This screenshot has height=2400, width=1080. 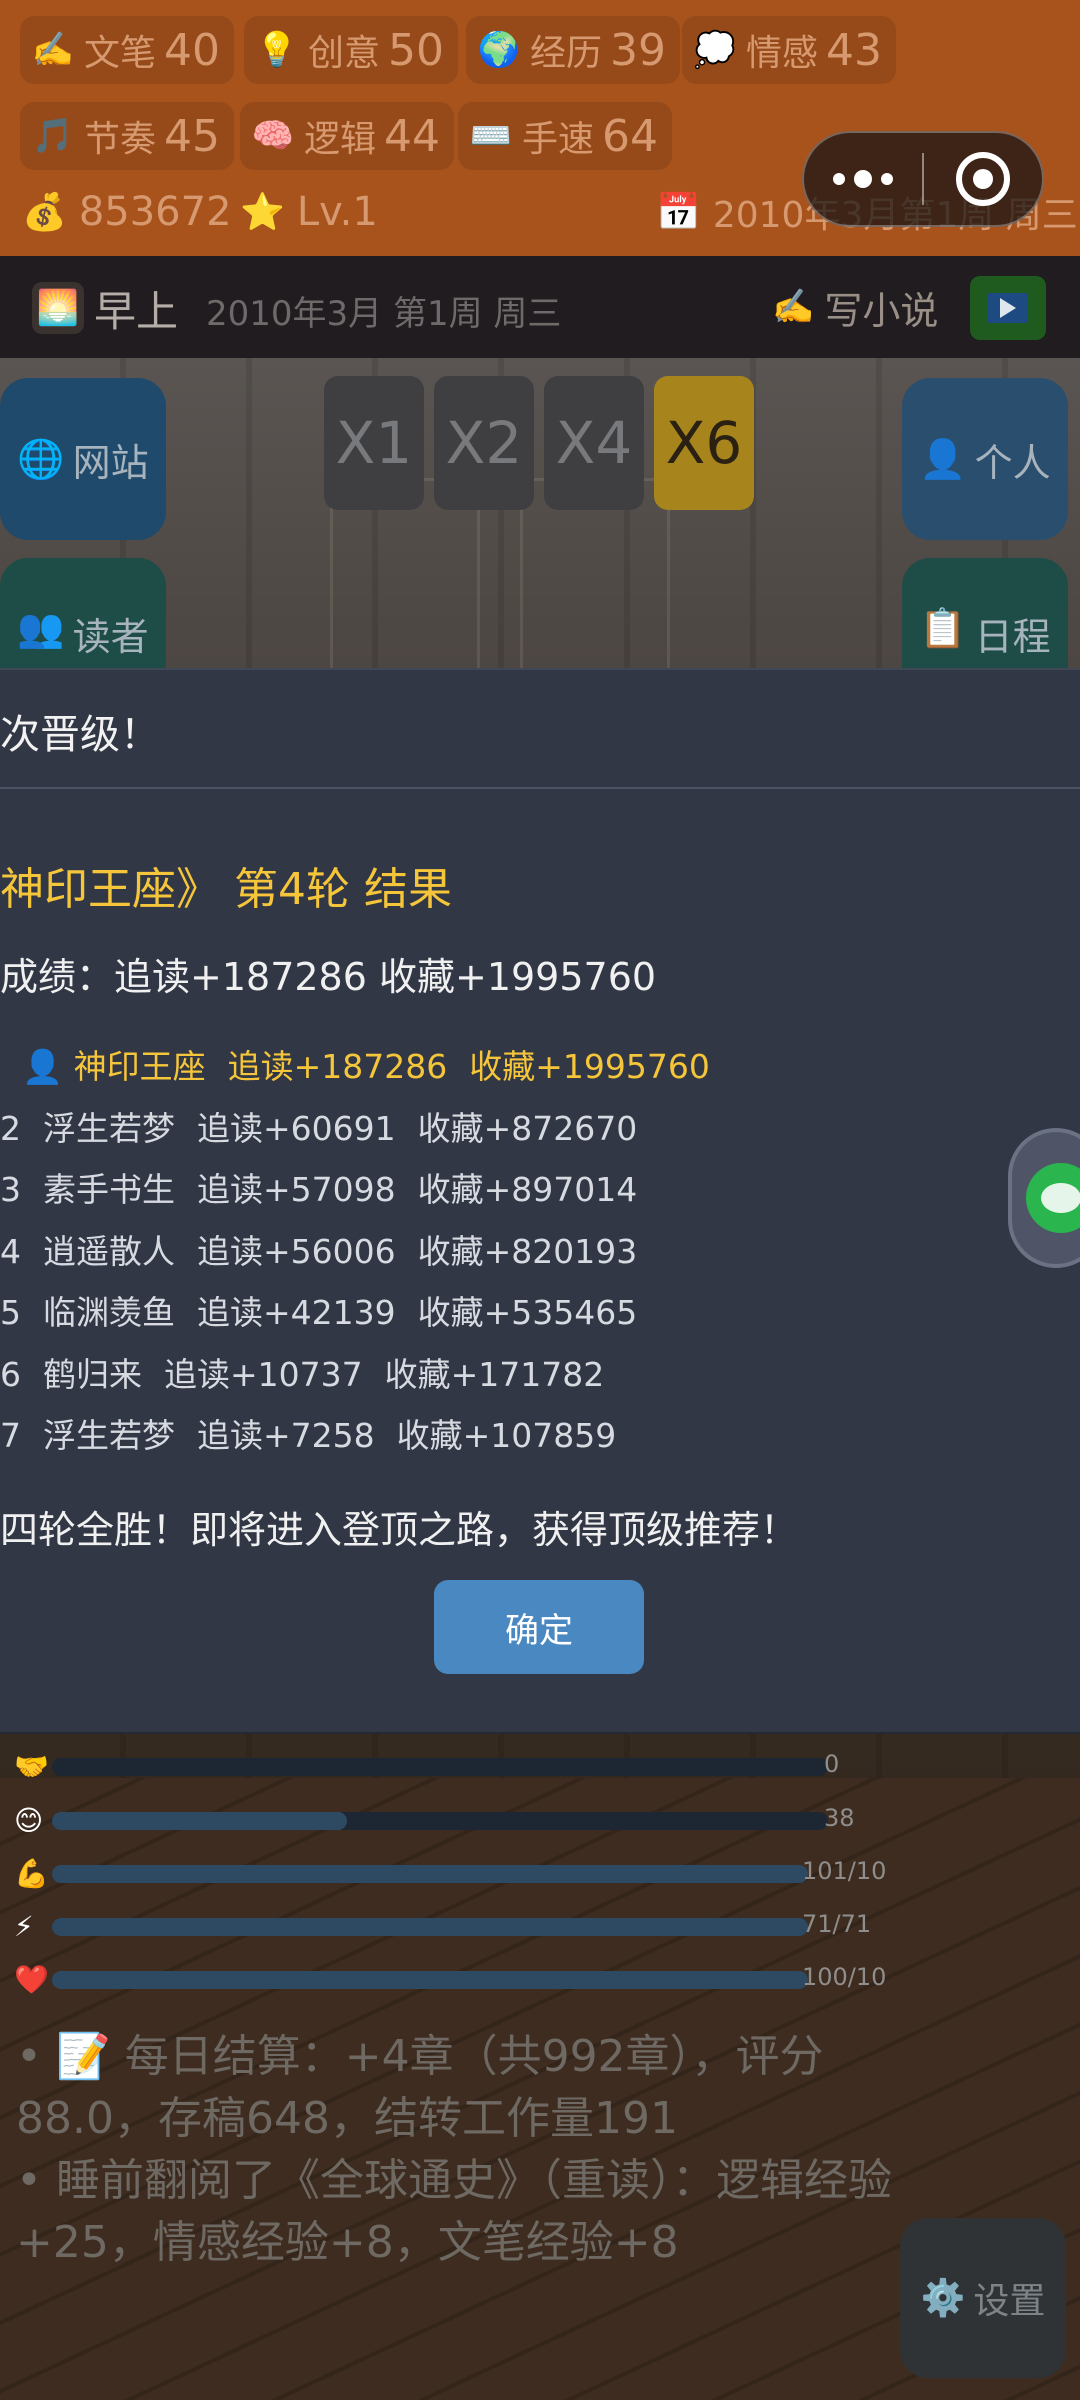 I want to click on rank-follow: 追读+60691, so click(x=296, y=1128).